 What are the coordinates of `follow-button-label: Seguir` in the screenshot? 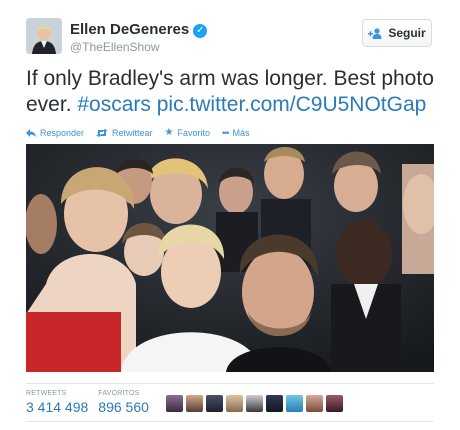 It's located at (407, 33).